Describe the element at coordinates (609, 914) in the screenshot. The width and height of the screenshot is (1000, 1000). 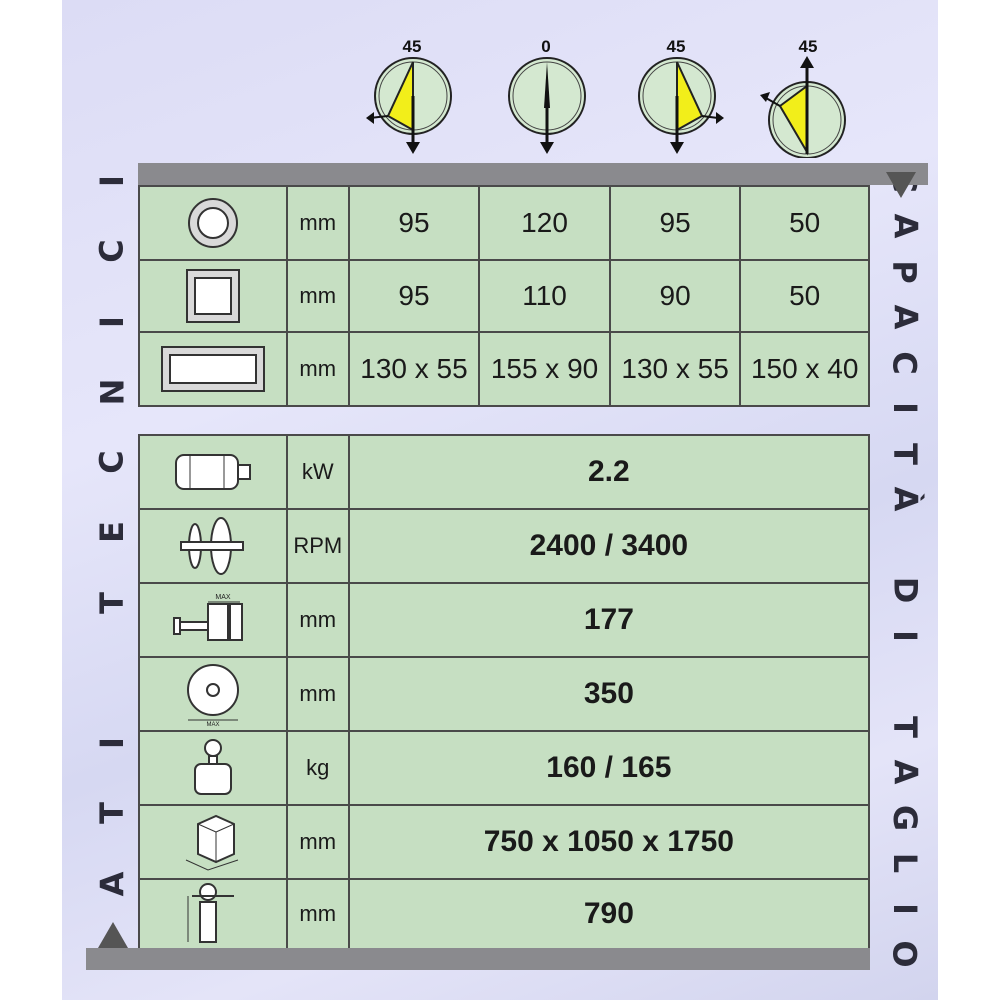
I see `value-cell: 790` at that location.